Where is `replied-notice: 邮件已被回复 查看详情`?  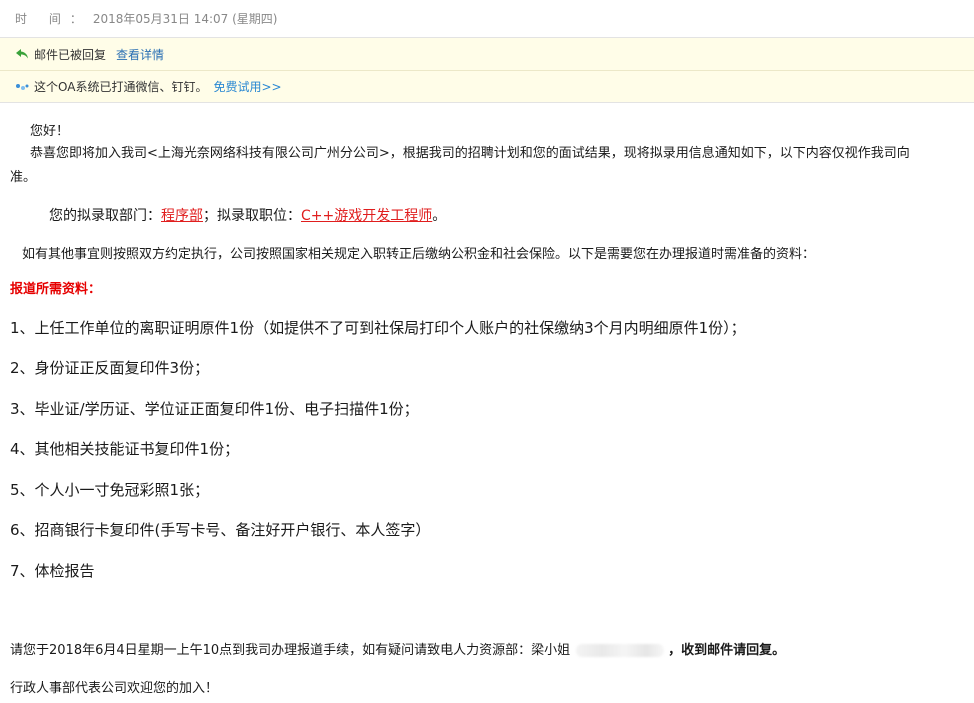
replied-notice: 邮件已被回复 查看详情 is located at coordinates (487, 54).